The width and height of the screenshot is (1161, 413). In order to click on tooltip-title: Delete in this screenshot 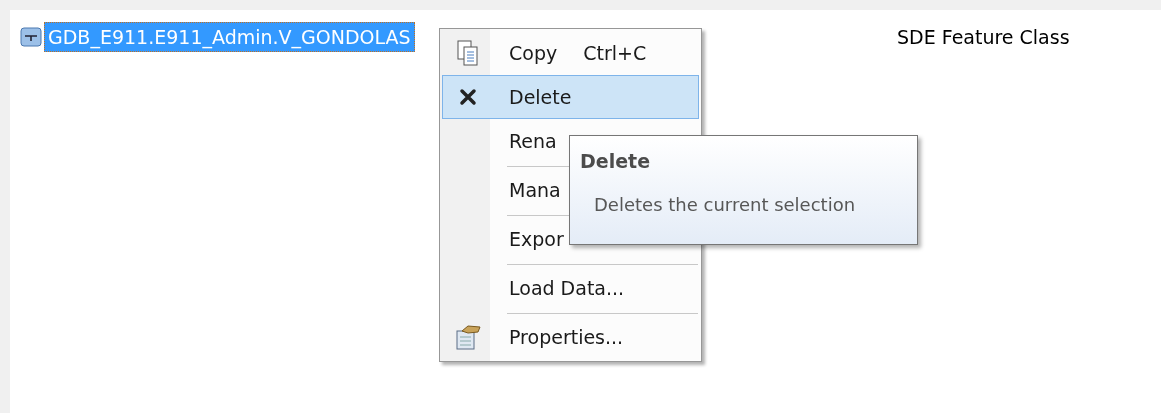, I will do `click(616, 161)`.